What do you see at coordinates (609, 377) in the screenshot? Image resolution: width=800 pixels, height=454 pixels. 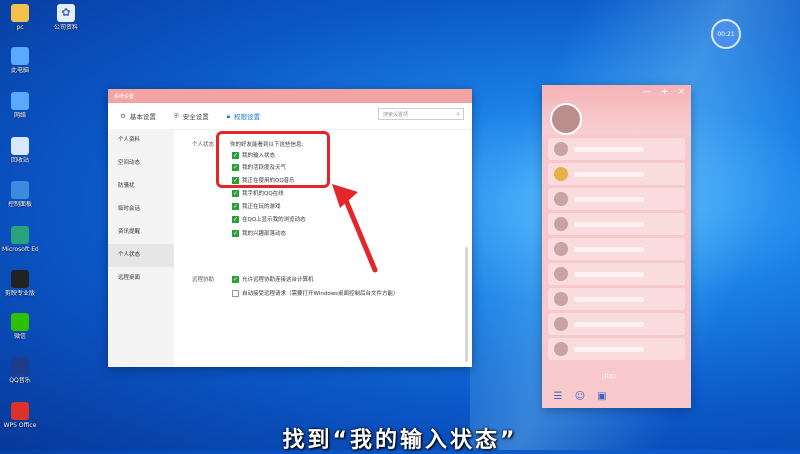 I see `qq-footer-text: (共享)` at bounding box center [609, 377].